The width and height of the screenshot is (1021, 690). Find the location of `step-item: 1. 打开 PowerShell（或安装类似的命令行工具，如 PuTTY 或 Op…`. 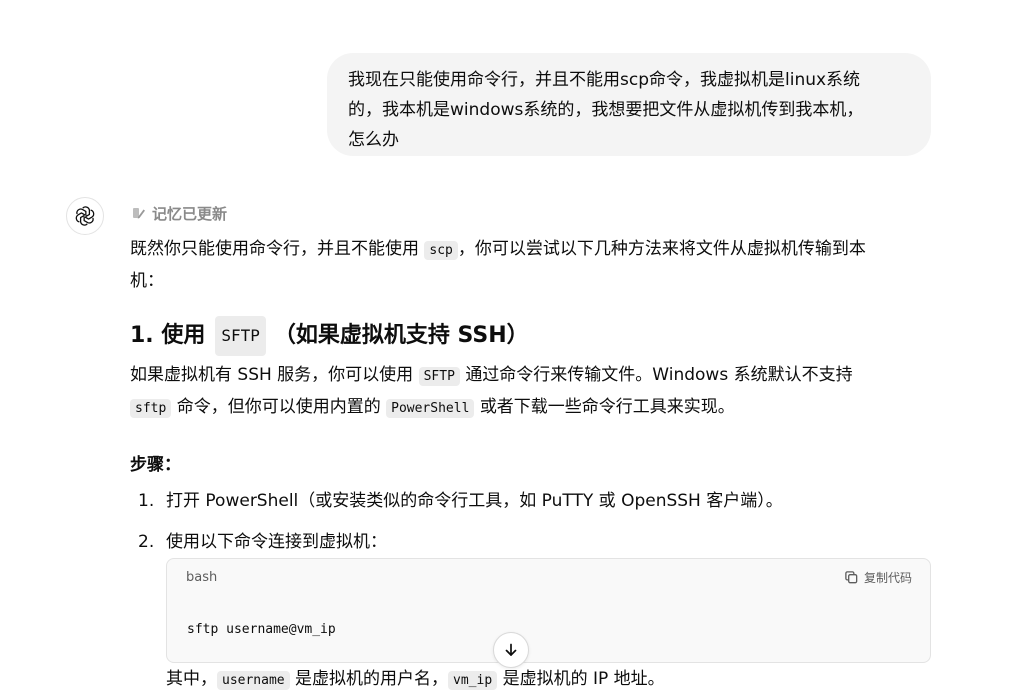

step-item: 1. 打开 PowerShell（或安装类似的命令行工具，如 PuTTY 或 Op… is located at coordinates (460, 501).